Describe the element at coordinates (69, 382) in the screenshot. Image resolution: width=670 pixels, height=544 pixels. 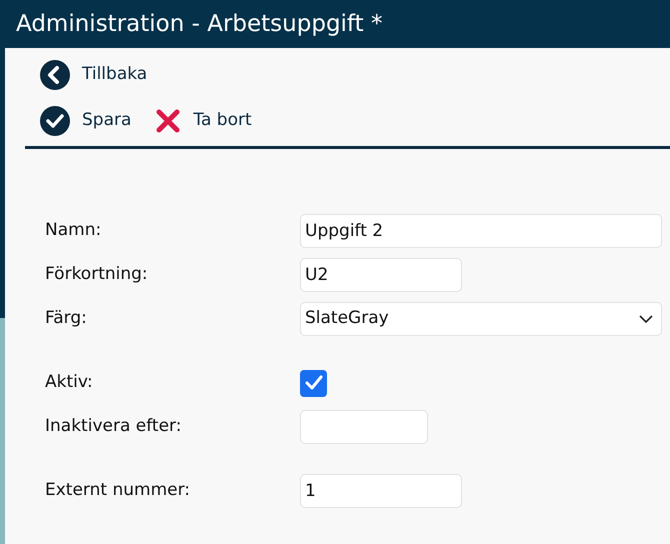
I see `field-label: Aktiv:` at that location.